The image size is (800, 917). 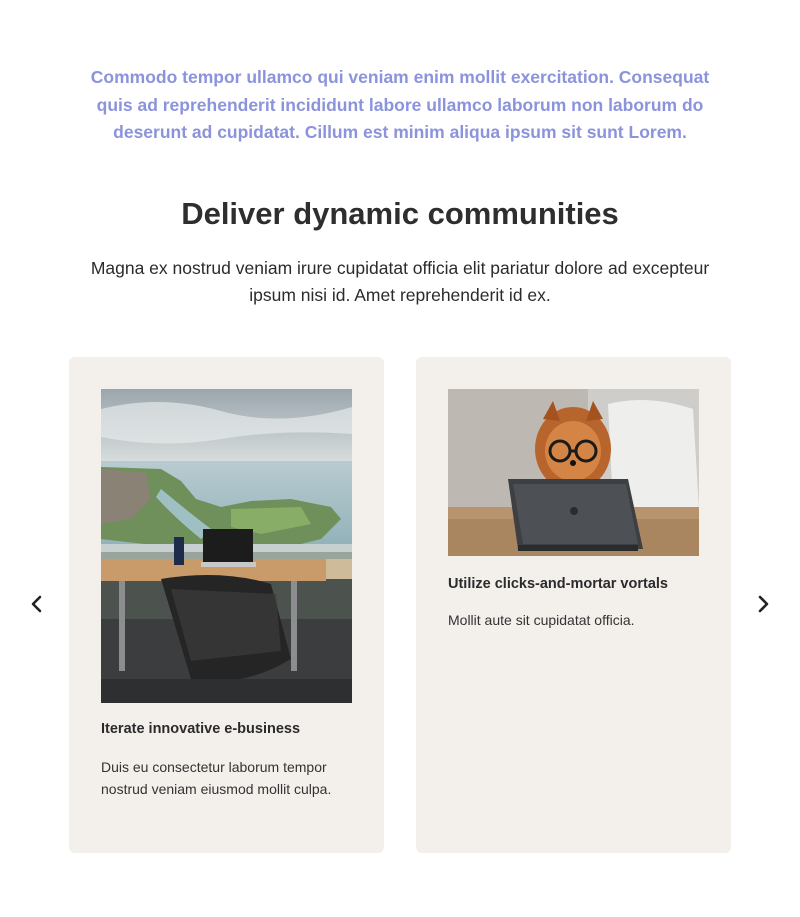 I want to click on chevron-right-icon, so click(x=763, y=604).